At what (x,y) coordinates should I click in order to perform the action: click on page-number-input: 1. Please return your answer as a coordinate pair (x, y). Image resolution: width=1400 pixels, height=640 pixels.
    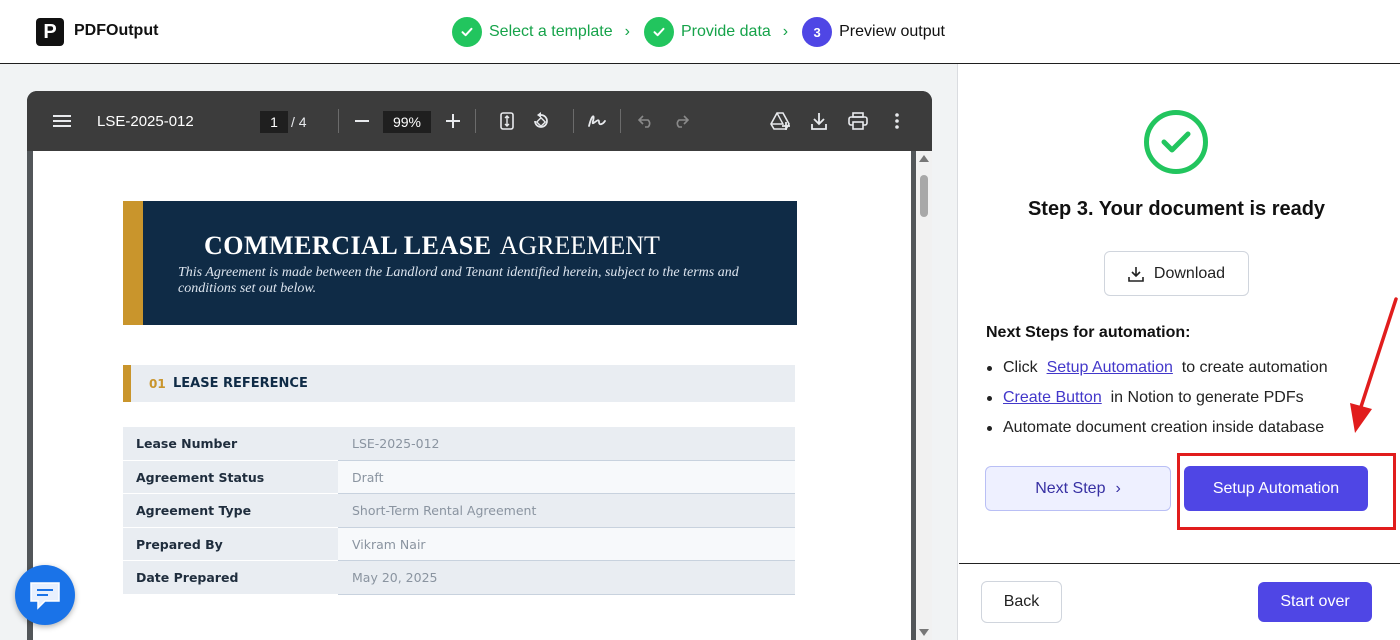
    Looking at the image, I should click on (274, 122).